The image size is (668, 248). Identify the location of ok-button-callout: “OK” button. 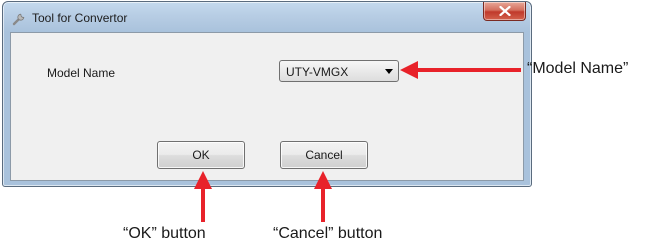
(164, 233).